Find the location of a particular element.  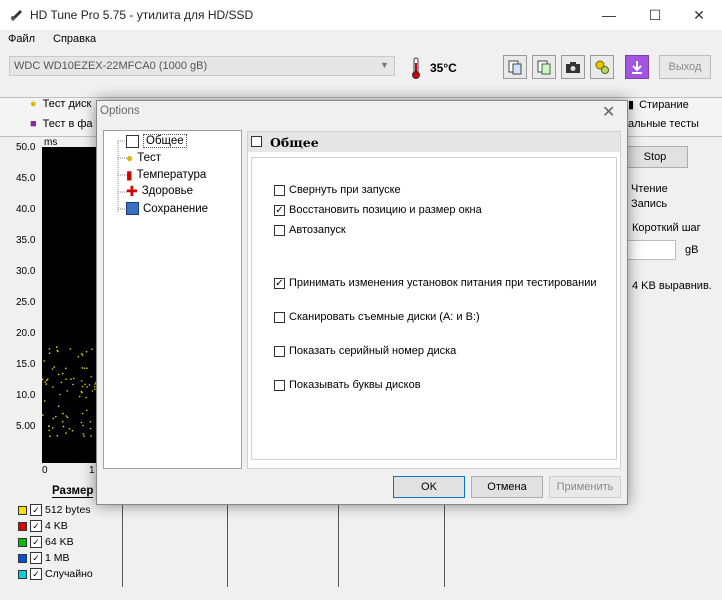

drive-select-value: WDC WD10EZEX-22MFCA0 (1000 gB) is located at coordinates (111, 66).